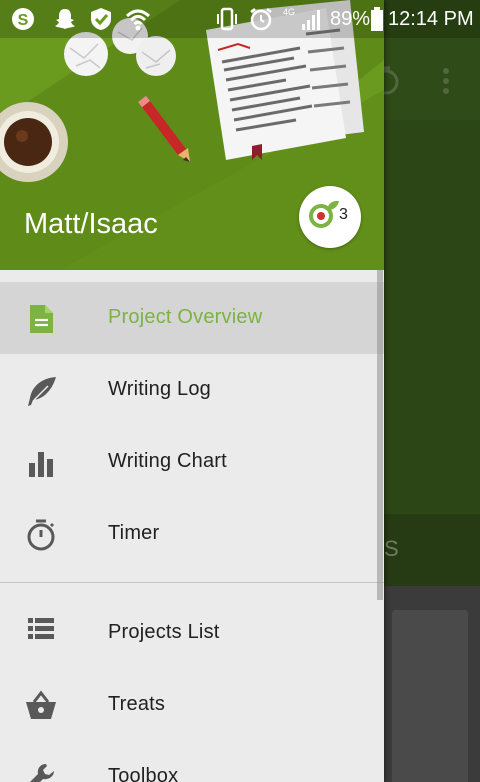  What do you see at coordinates (101, 19) in the screenshot?
I see `shield-check-icon` at bounding box center [101, 19].